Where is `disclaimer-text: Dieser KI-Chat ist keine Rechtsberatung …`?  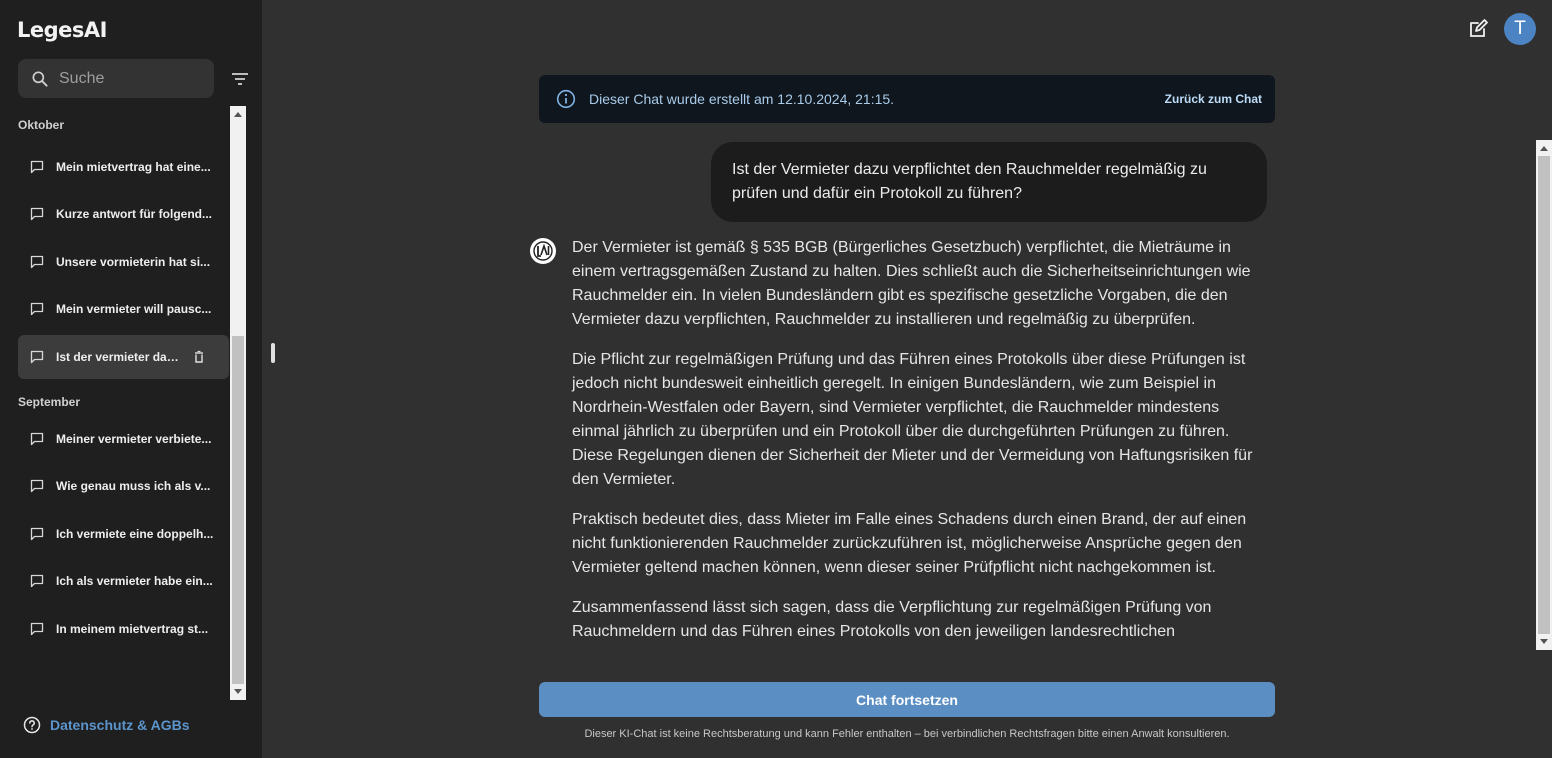 disclaimer-text: Dieser KI-Chat ist keine Rechtsberatung … is located at coordinates (907, 734).